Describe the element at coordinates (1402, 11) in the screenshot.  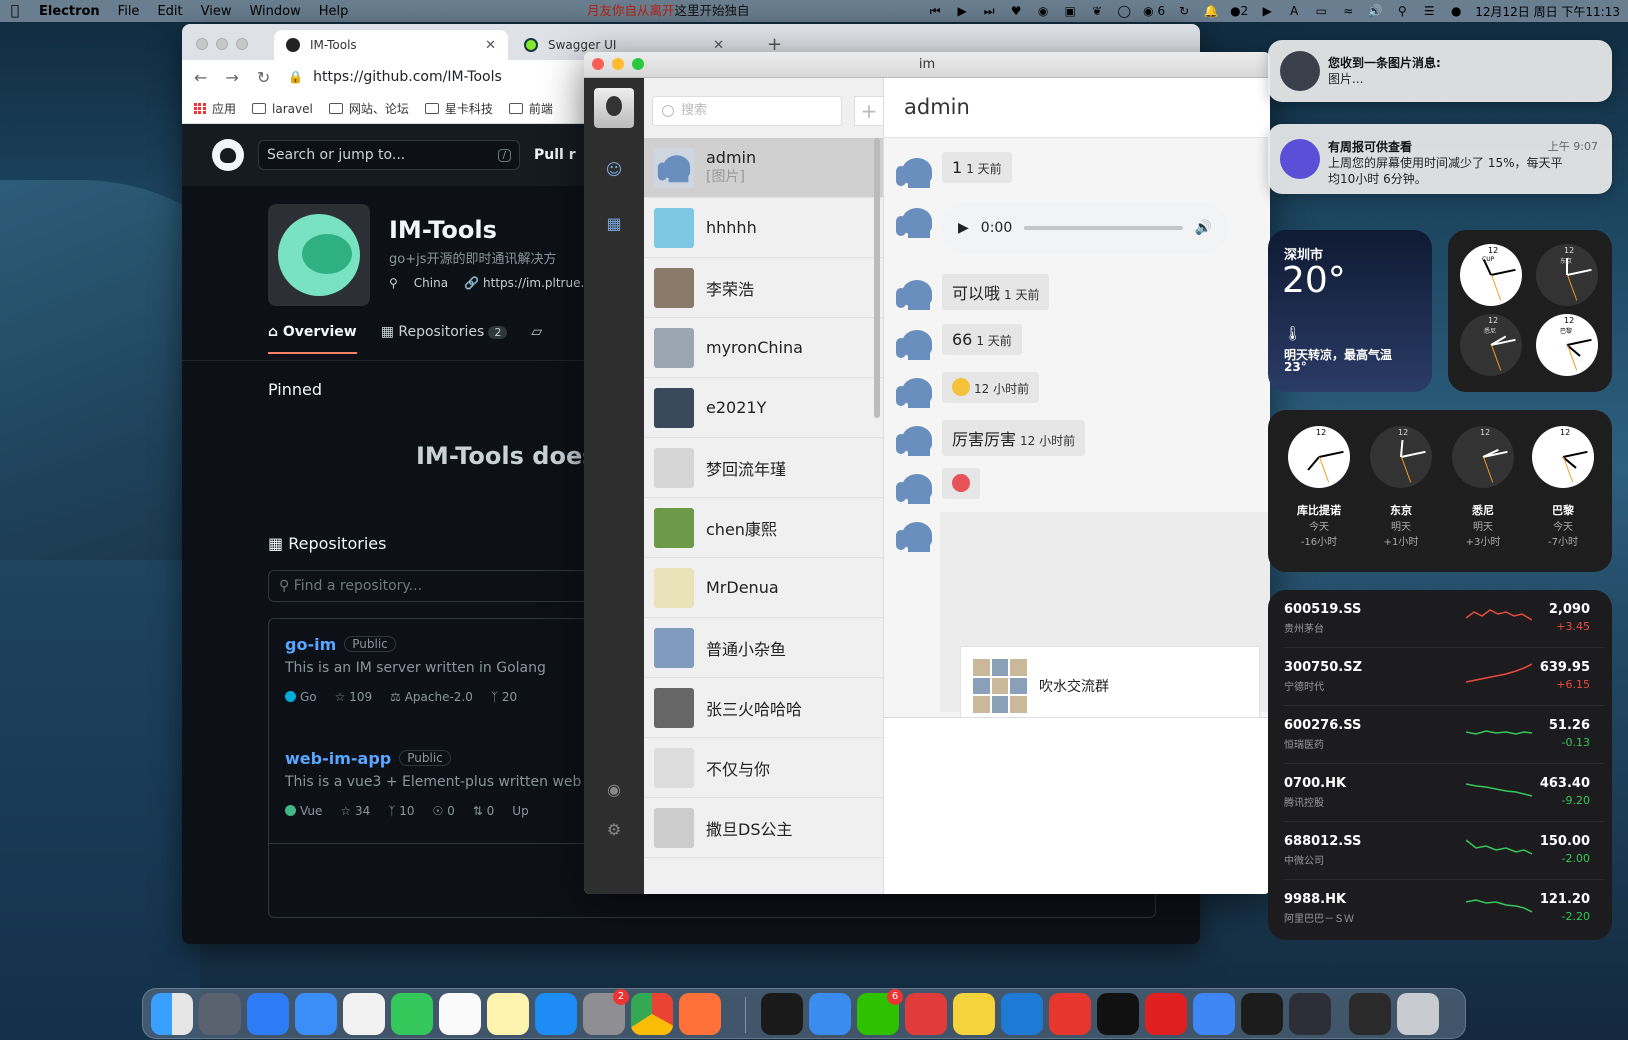
I see `spotlight-icon: ⚲` at that location.